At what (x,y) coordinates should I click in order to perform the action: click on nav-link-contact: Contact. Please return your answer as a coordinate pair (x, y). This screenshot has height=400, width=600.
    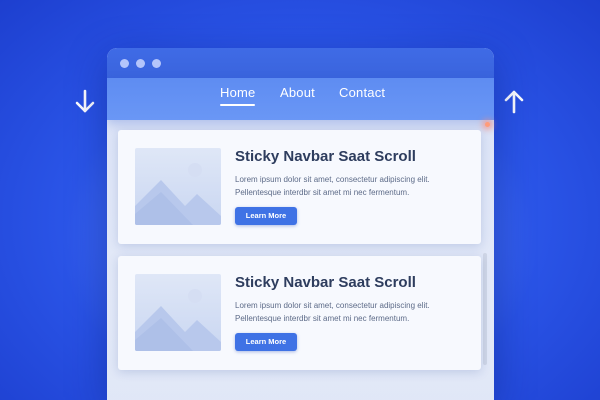
    Looking at the image, I should click on (362, 92).